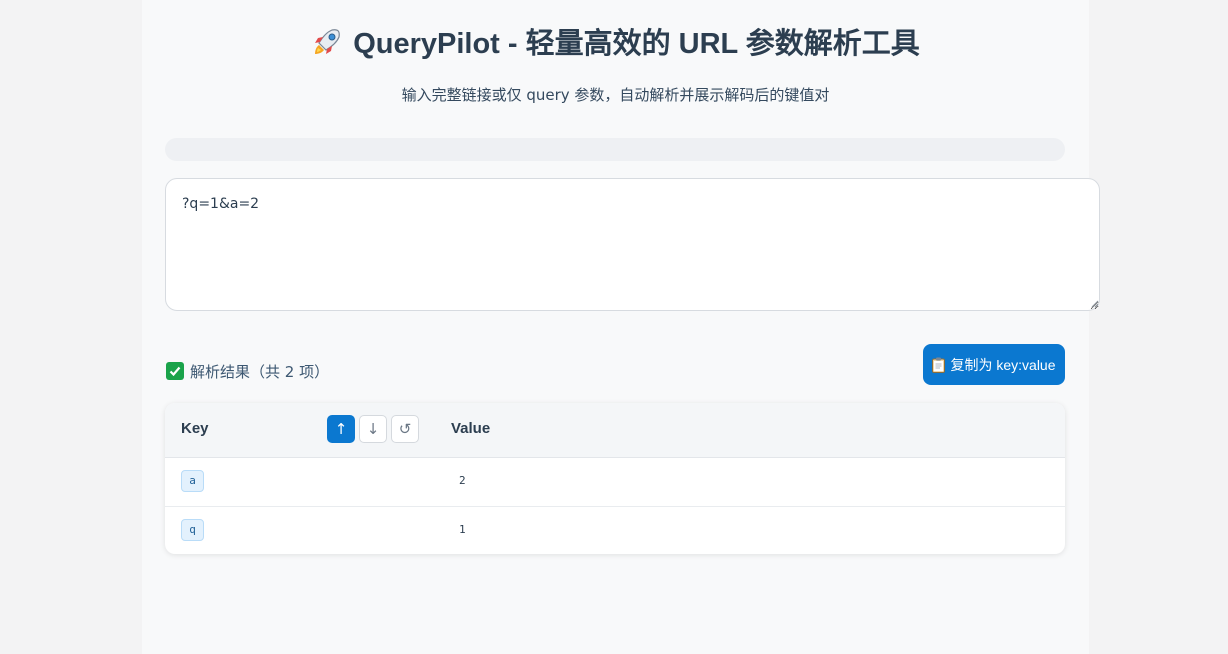  What do you see at coordinates (175, 371) in the screenshot?
I see `check-icon` at bounding box center [175, 371].